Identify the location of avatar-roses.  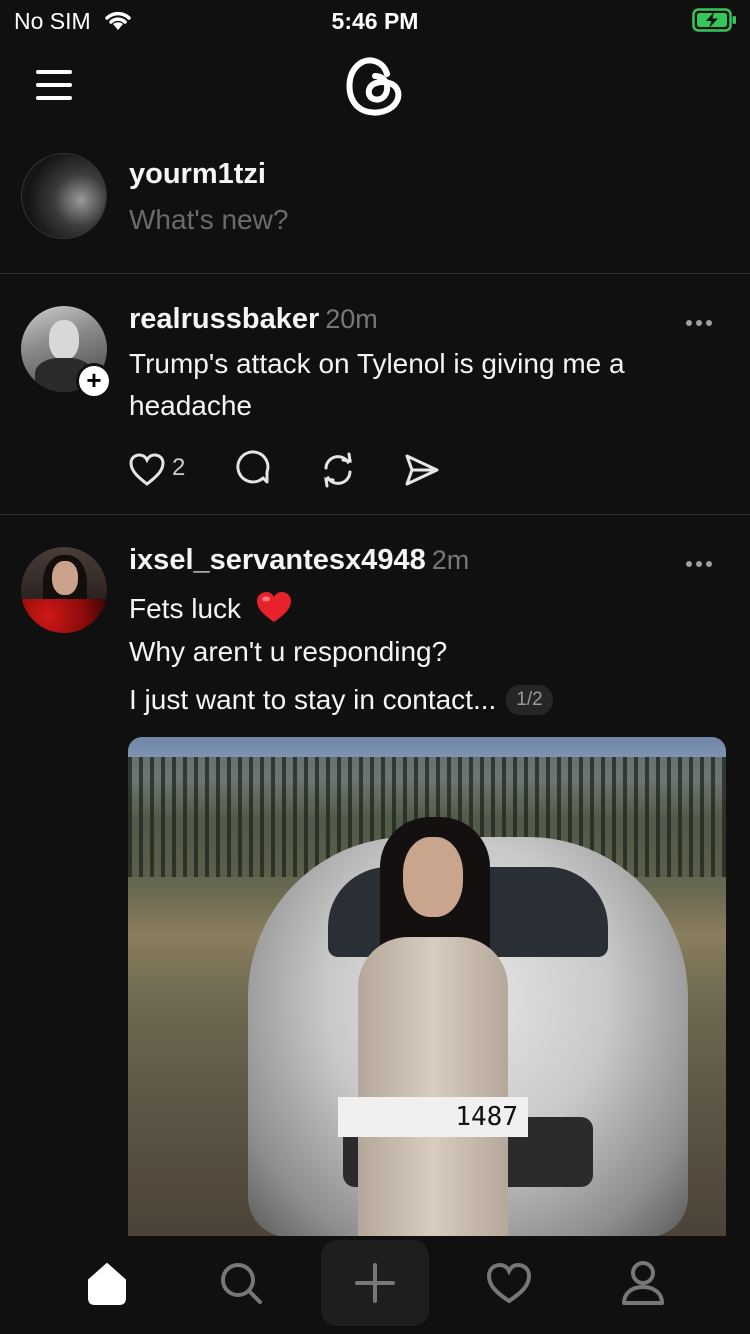
(64, 616).